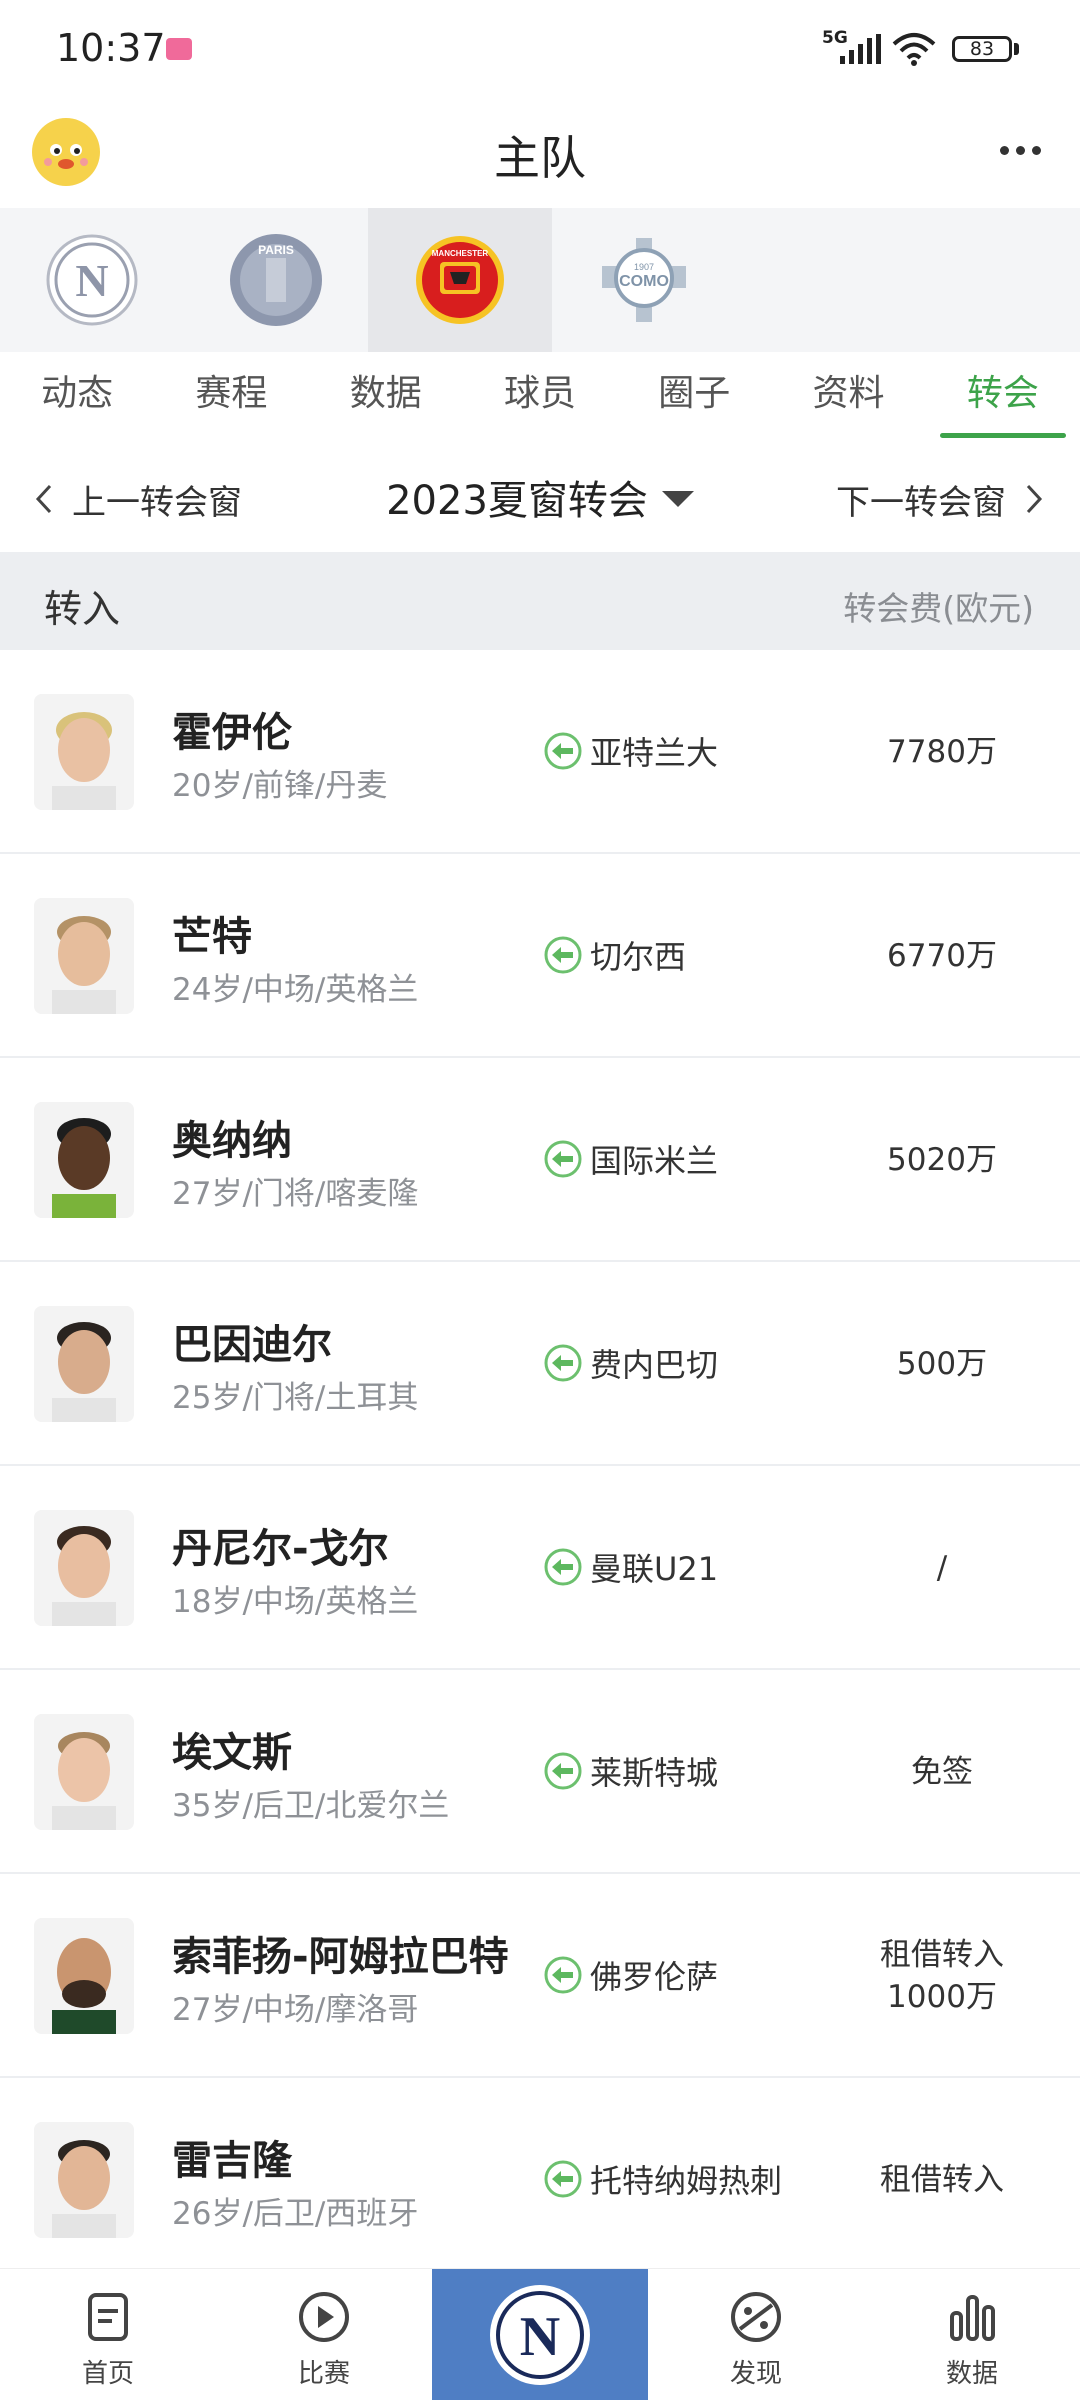  Describe the element at coordinates (108, 2317) in the screenshot. I see `home-doc-icon` at that location.